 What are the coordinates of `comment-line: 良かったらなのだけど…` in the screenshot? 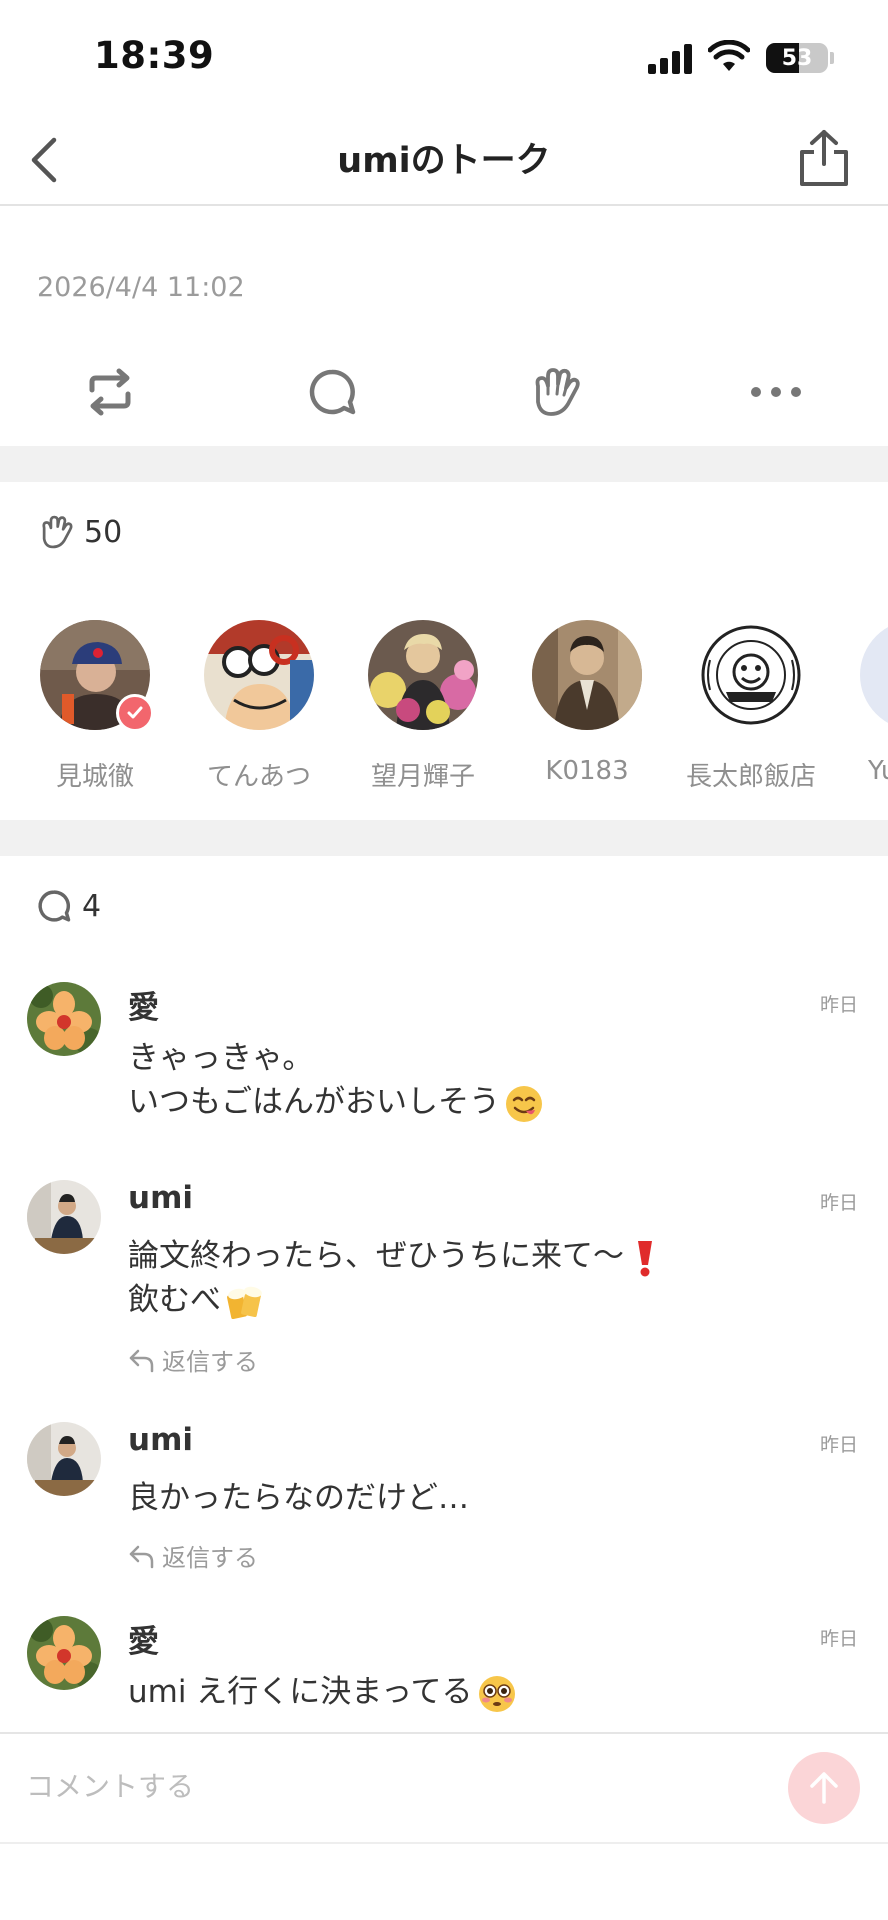 It's located at (298, 1498).